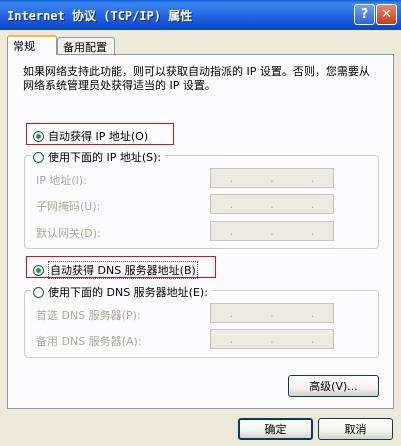 Image resolution: width=401 pixels, height=446 pixels. I want to click on cancel-button: 取消, so click(355, 429).